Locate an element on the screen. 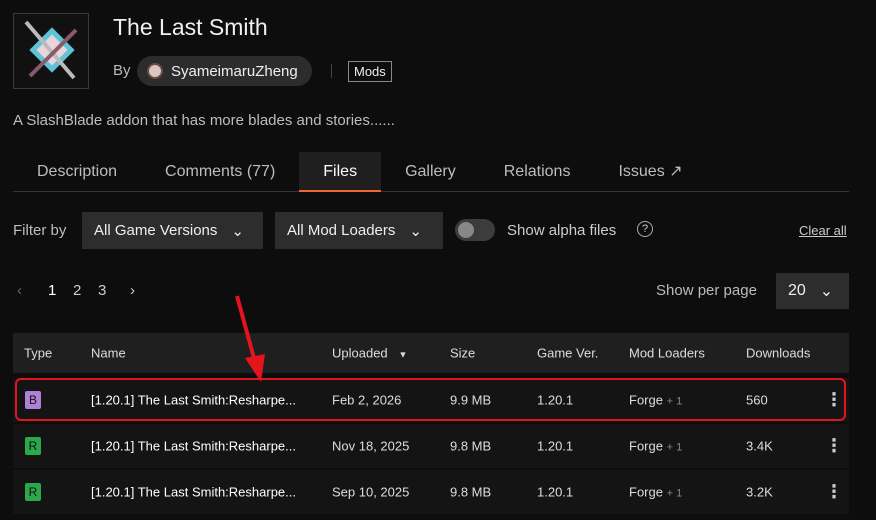 The height and width of the screenshot is (520, 876). header-mod-loaders: Mod Loaders is located at coordinates (667, 353).